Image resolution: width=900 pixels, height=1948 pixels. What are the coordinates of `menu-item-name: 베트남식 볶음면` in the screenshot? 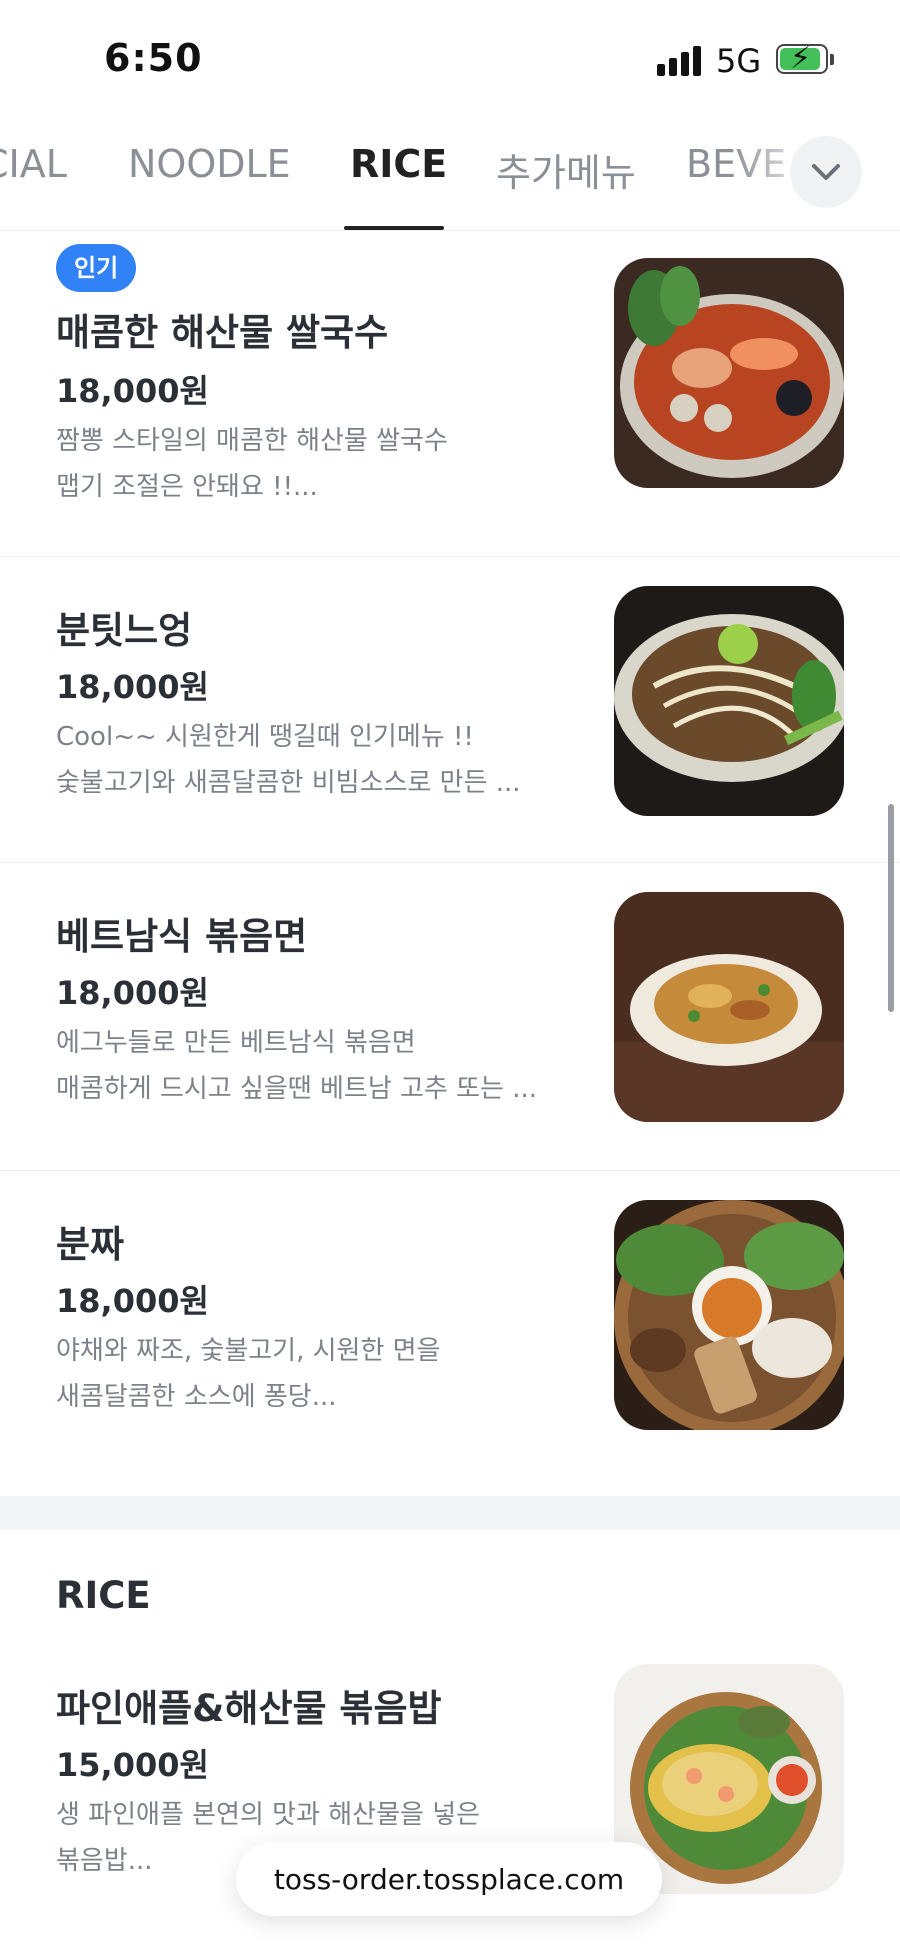 It's located at (182, 936).